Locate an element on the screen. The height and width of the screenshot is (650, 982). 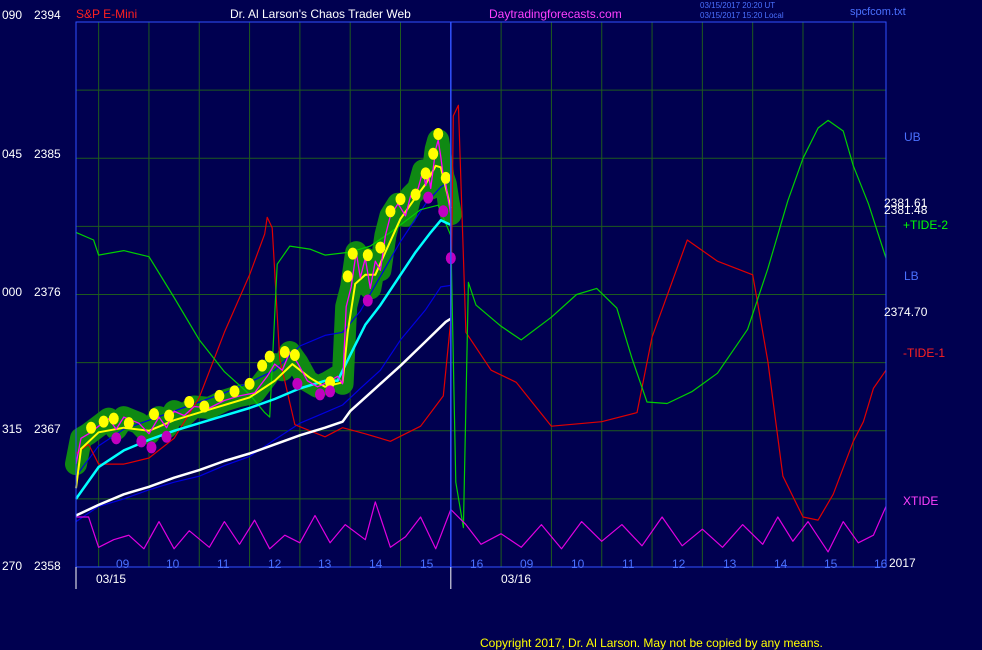
y-price-label: 2394 is located at coordinates (47, 15).